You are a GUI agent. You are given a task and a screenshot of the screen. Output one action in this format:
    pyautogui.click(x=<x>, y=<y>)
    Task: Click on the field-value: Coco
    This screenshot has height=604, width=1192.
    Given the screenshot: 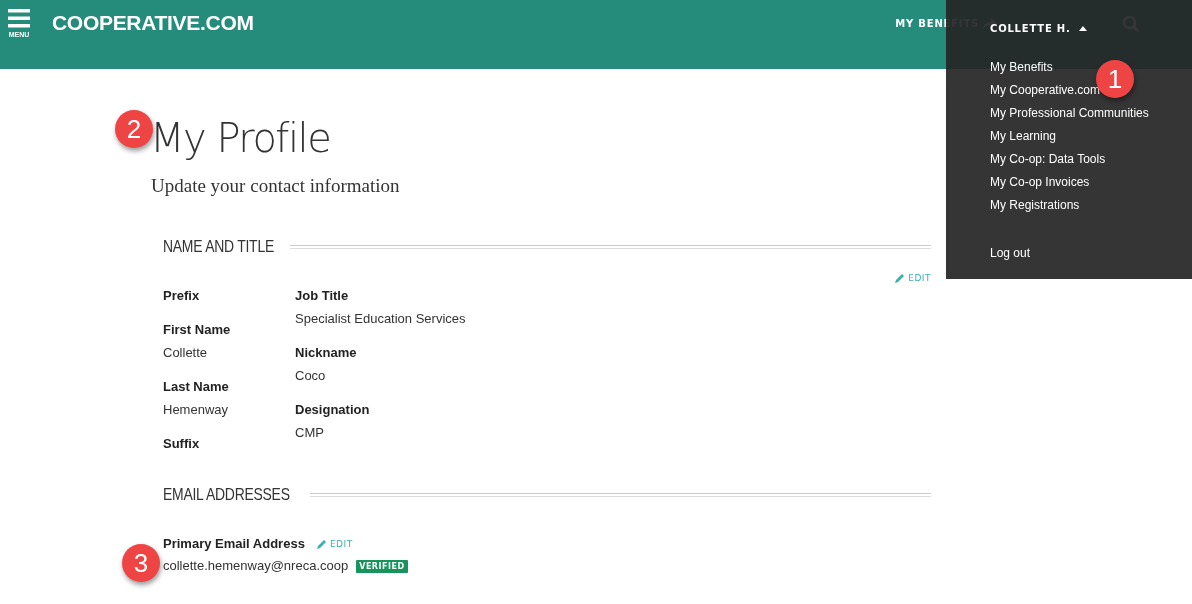 What is the action you would take?
    pyautogui.click(x=311, y=376)
    